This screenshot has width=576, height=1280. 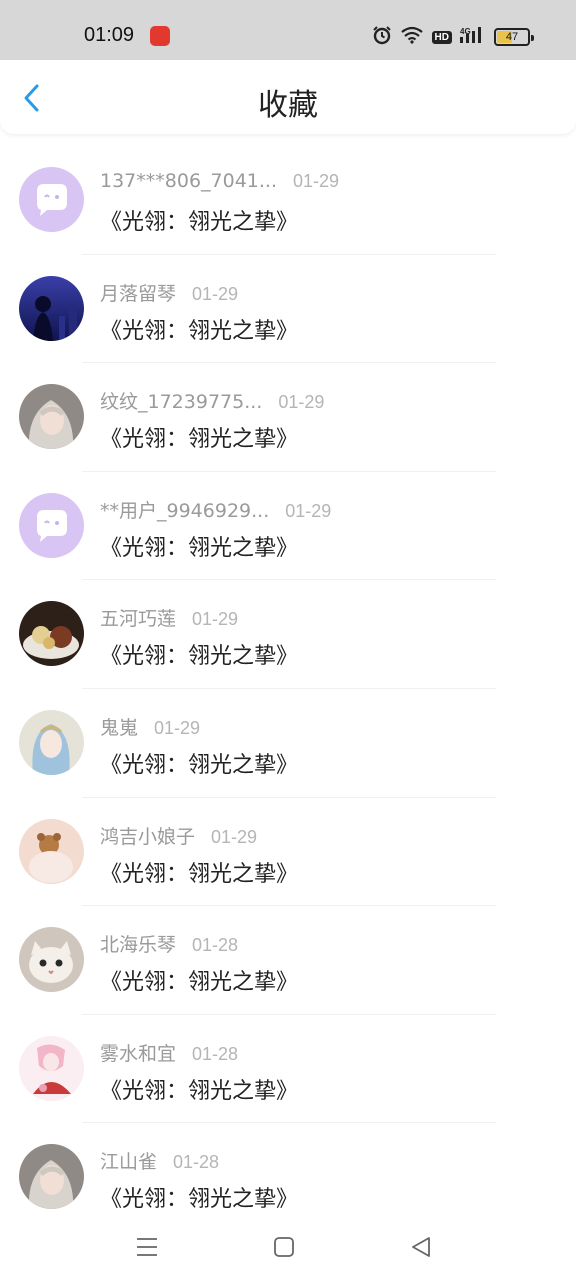 I want to click on item-meta: 江山雀 01-28, so click(x=159, y=1160).